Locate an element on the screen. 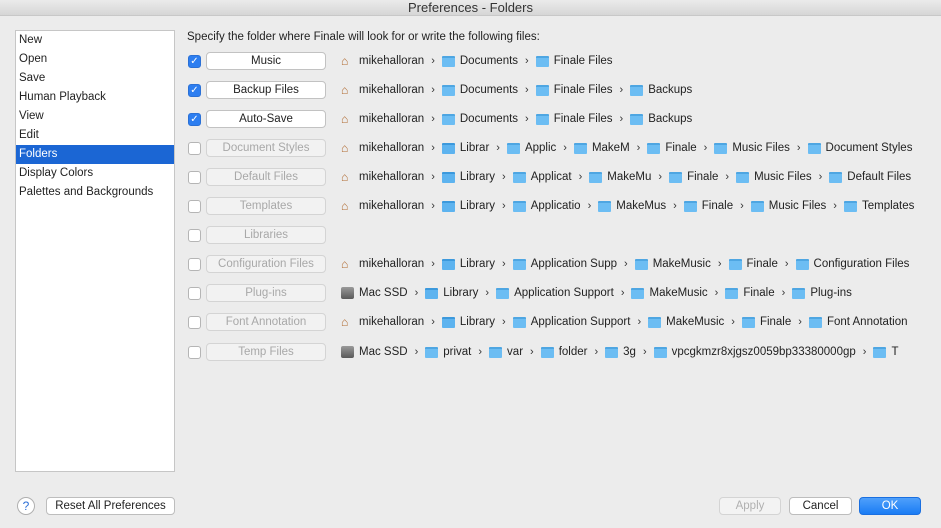  path-segment: privat is located at coordinates (448, 352).